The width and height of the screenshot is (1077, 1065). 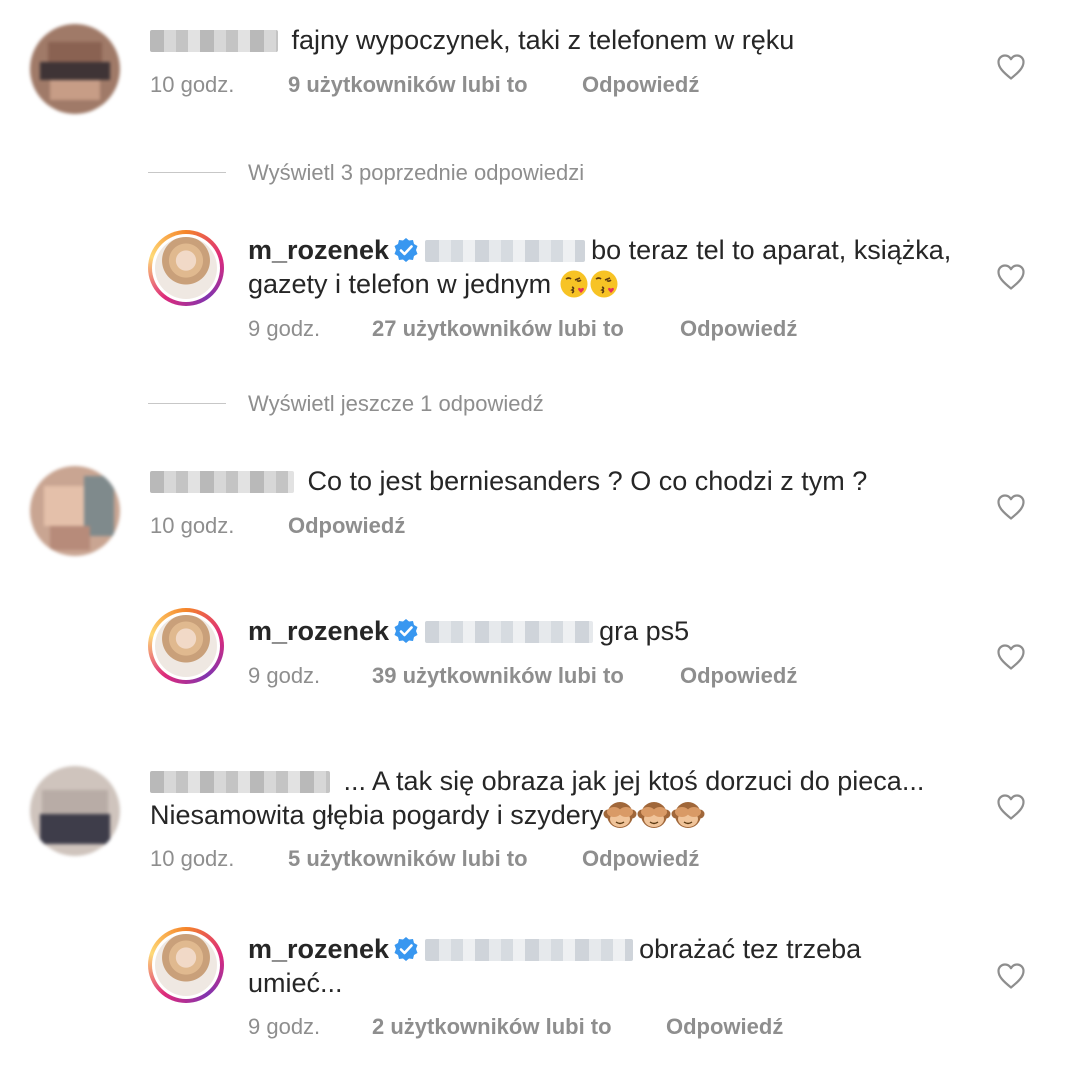 I want to click on comment-text-line2: Niesamowita głębia pogardy i szydery, so click(x=427, y=815).